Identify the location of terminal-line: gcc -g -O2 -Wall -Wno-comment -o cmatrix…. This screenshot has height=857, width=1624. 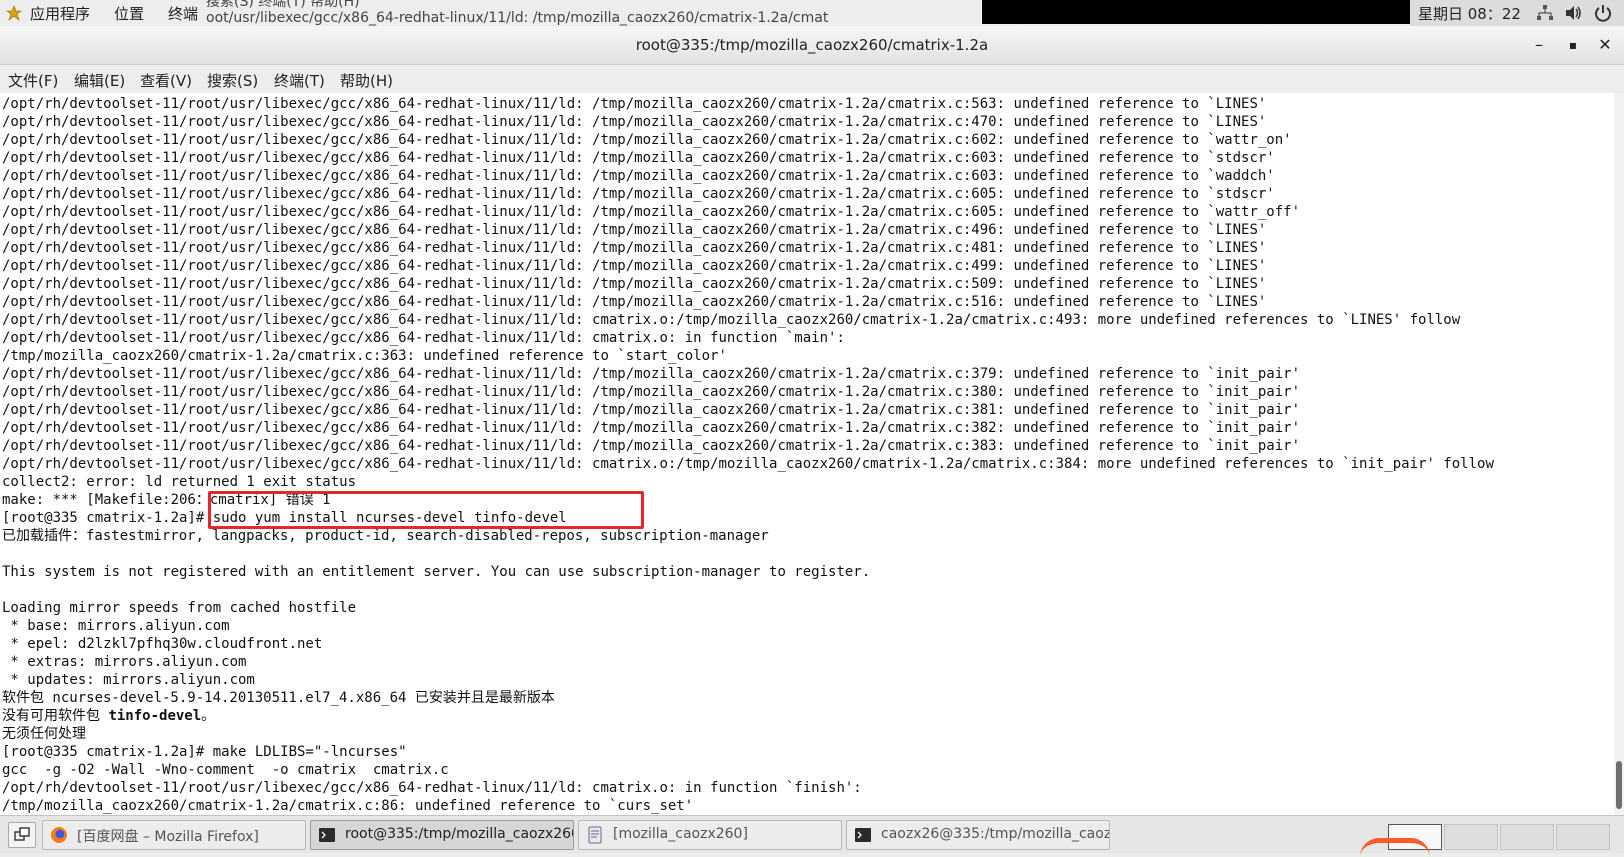
(225, 770).